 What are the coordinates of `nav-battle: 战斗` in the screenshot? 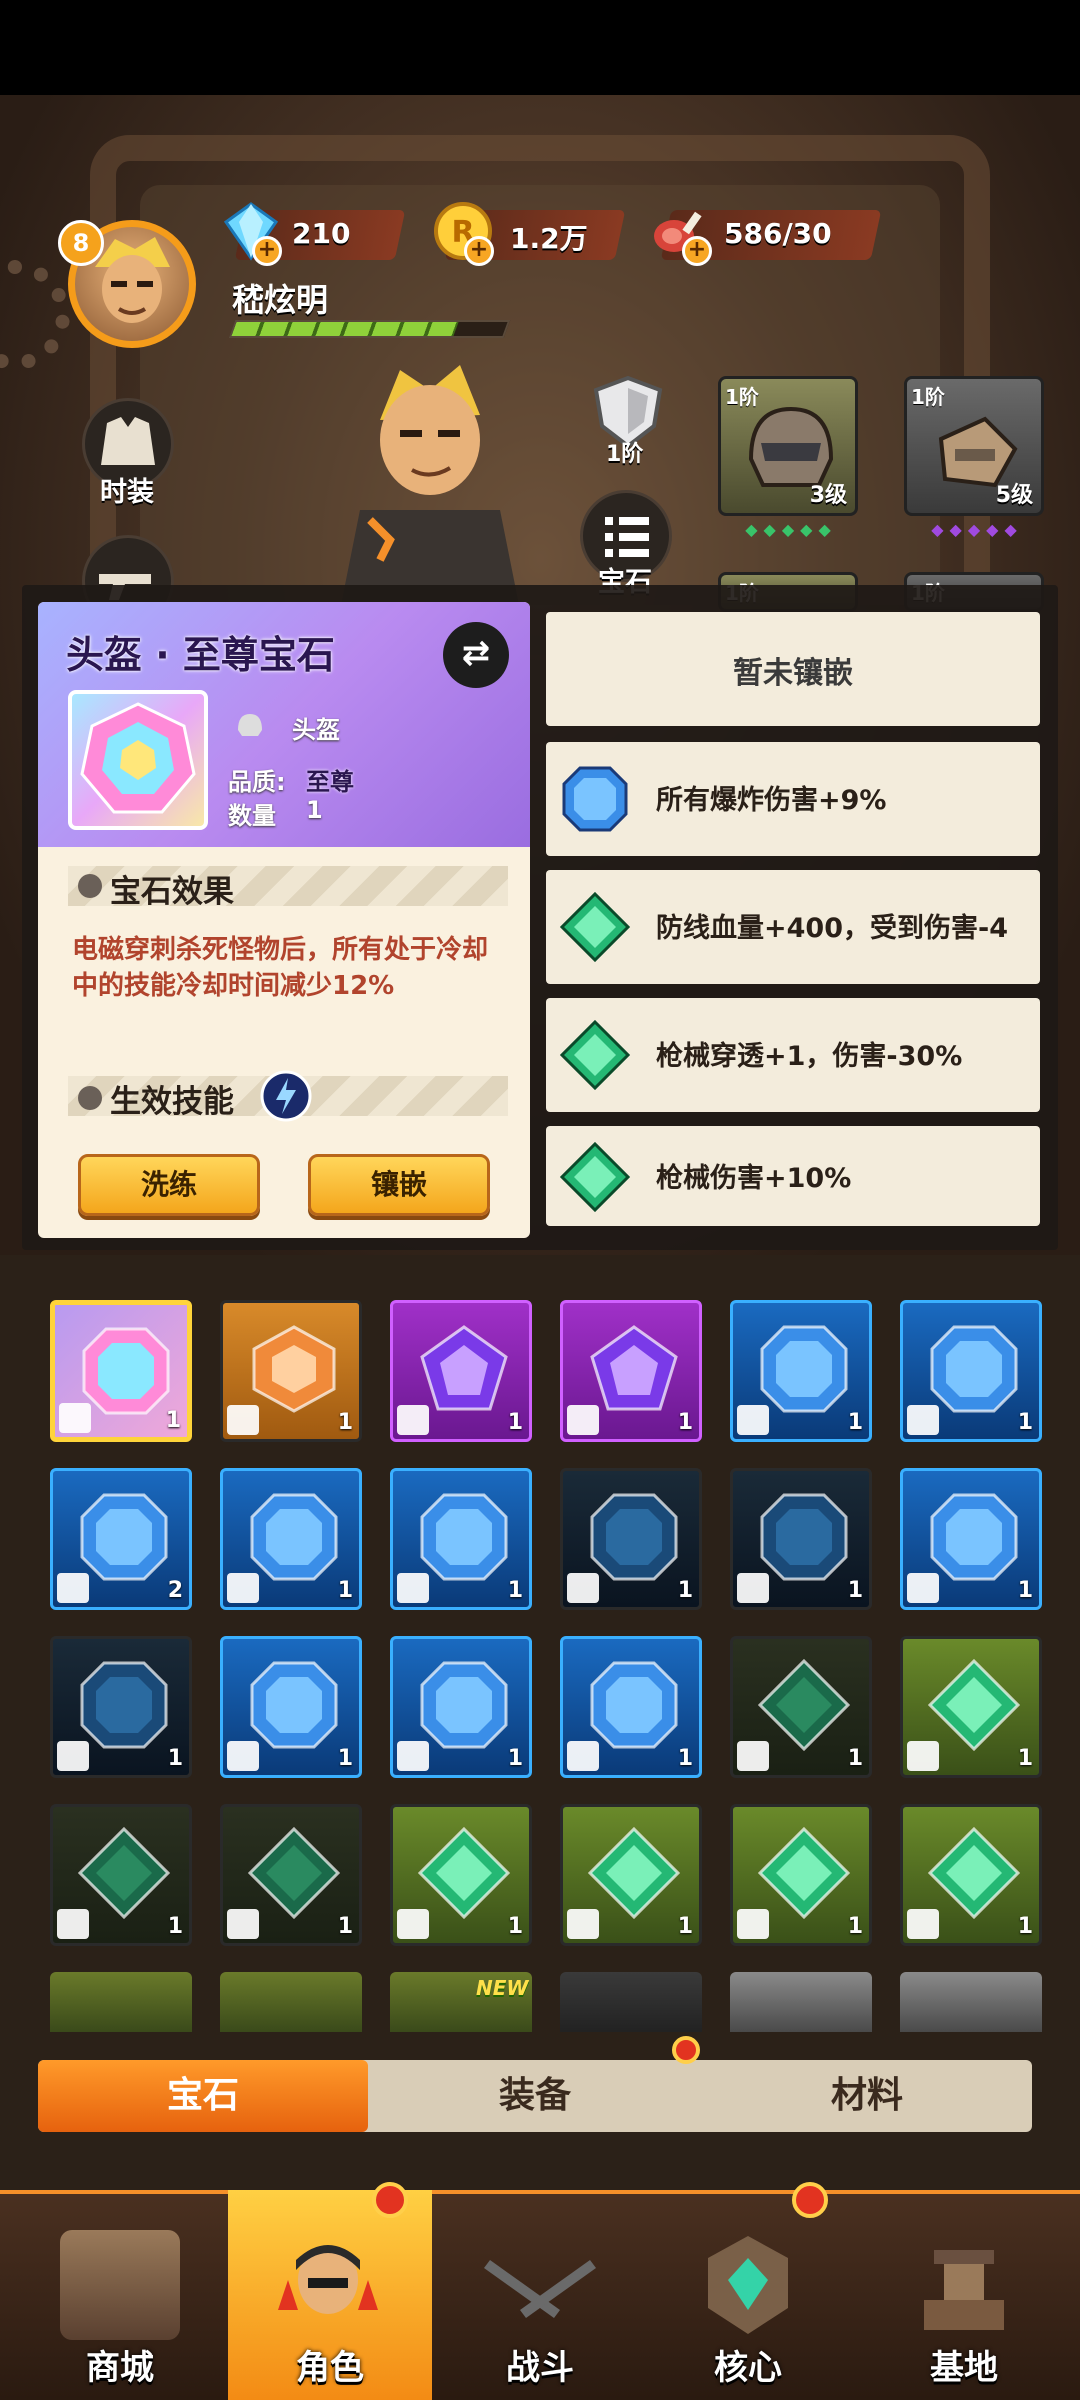 It's located at (540, 2295).